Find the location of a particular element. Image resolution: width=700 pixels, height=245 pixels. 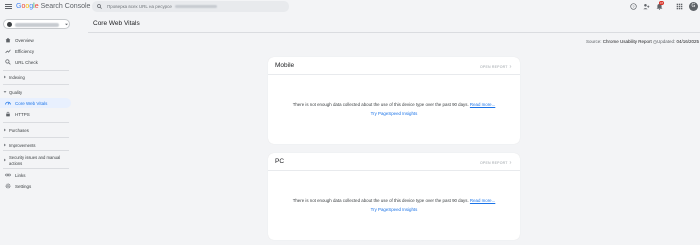

sidebar-section-indexing: Indexing is located at coordinates (35, 77).